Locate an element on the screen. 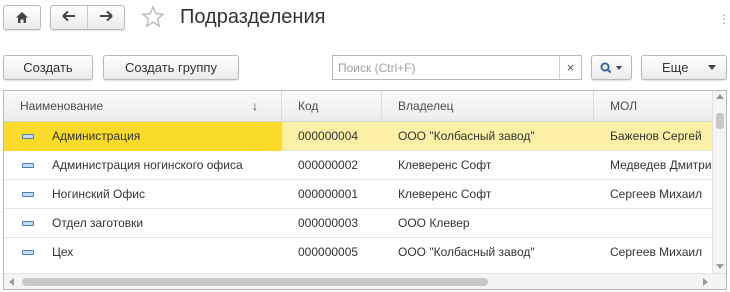 Image resolution: width=730 pixels, height=292 pixels. window-menu-icon: ⋮ is located at coordinates (724, 19).